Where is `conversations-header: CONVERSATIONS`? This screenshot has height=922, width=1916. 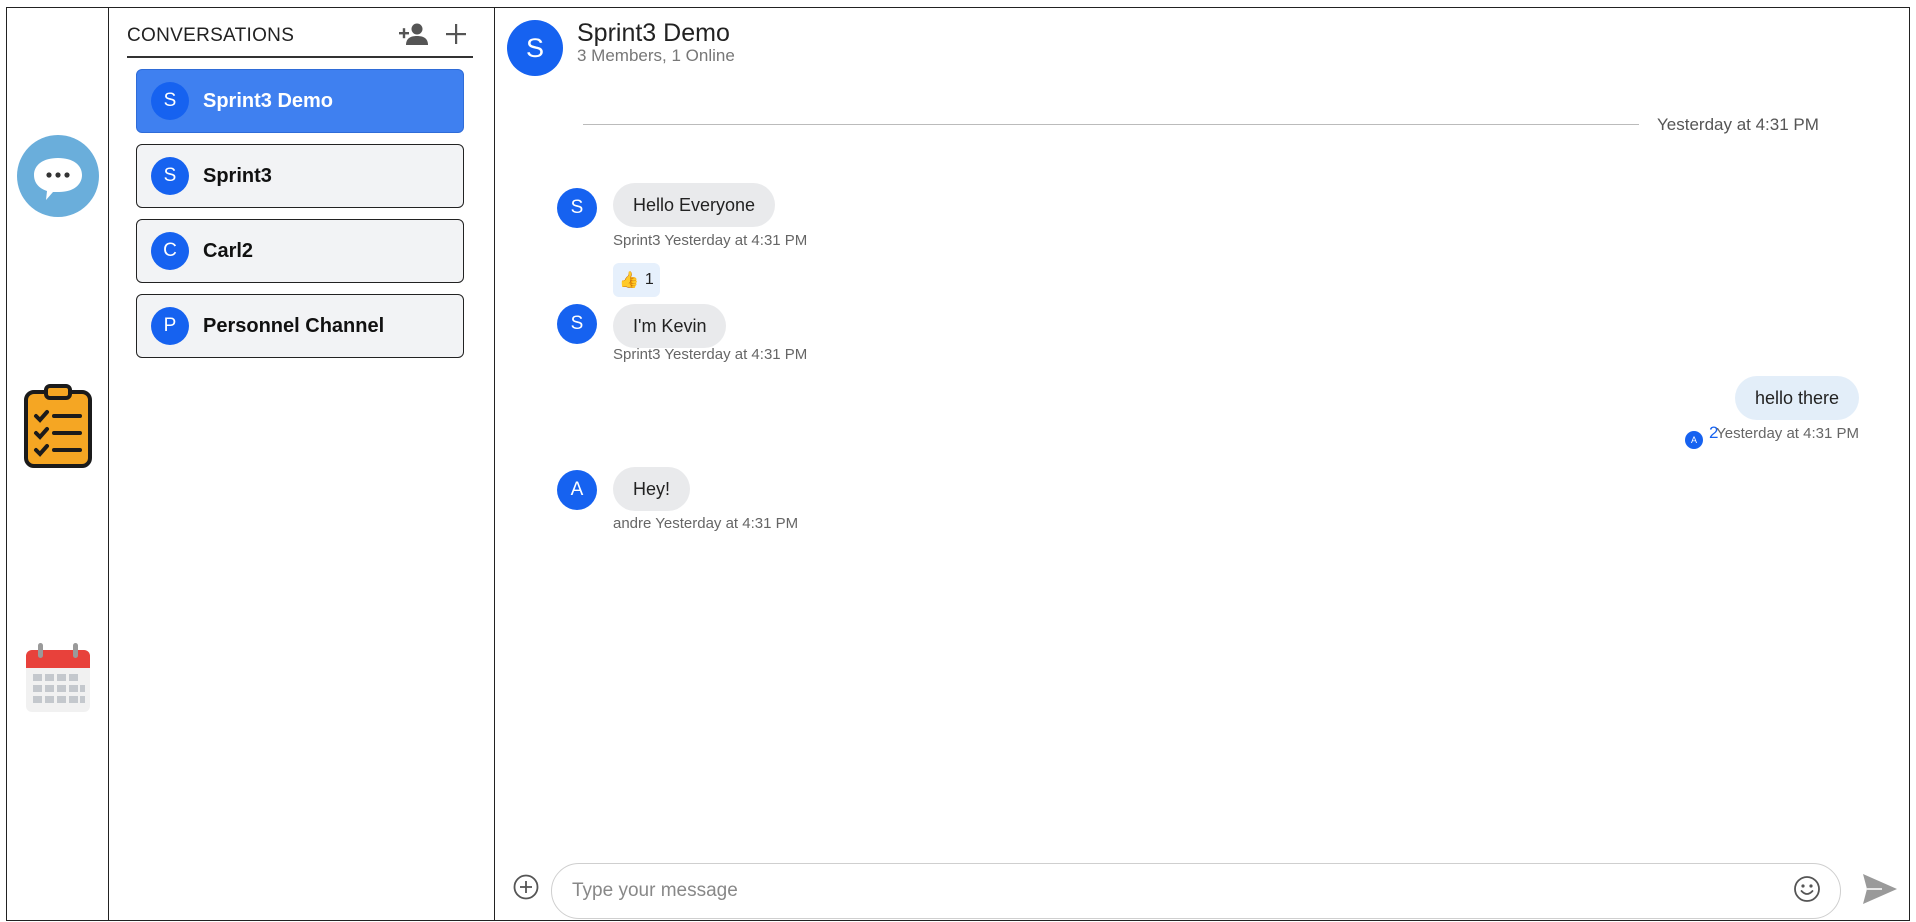 conversations-header: CONVERSATIONS is located at coordinates (300, 37).